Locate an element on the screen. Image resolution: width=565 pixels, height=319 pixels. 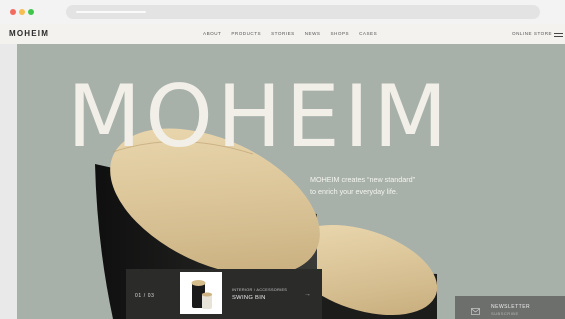
newsletter-subtitle: SUBSCRIBE is located at coordinates (505, 313).